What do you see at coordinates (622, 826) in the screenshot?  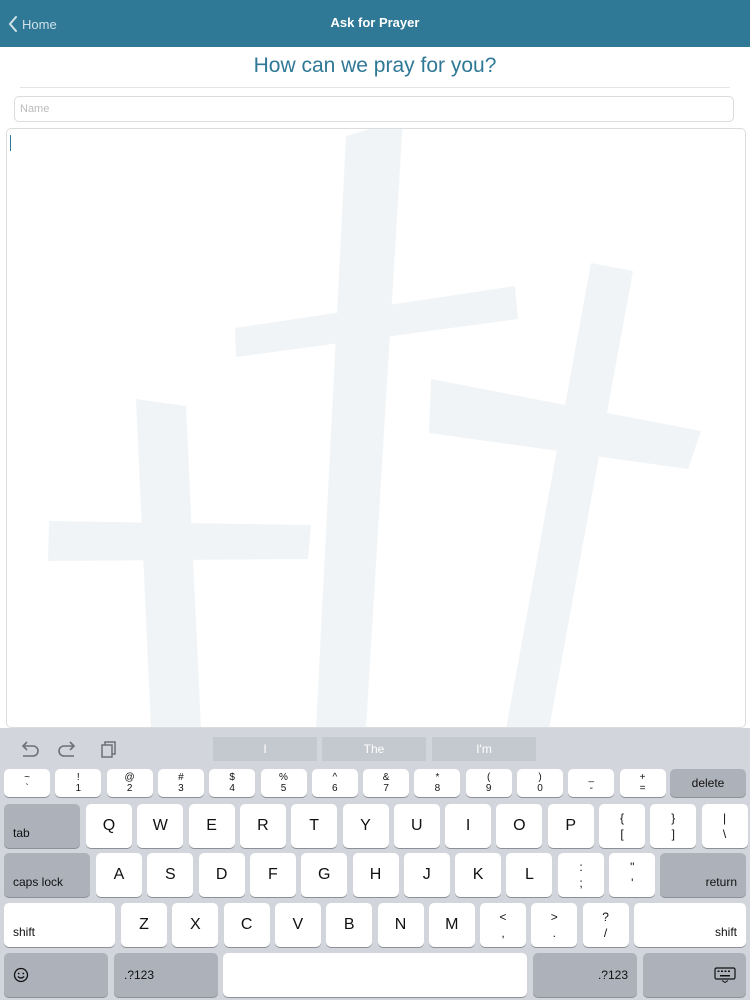 I see `key-symbol-0: {[` at bounding box center [622, 826].